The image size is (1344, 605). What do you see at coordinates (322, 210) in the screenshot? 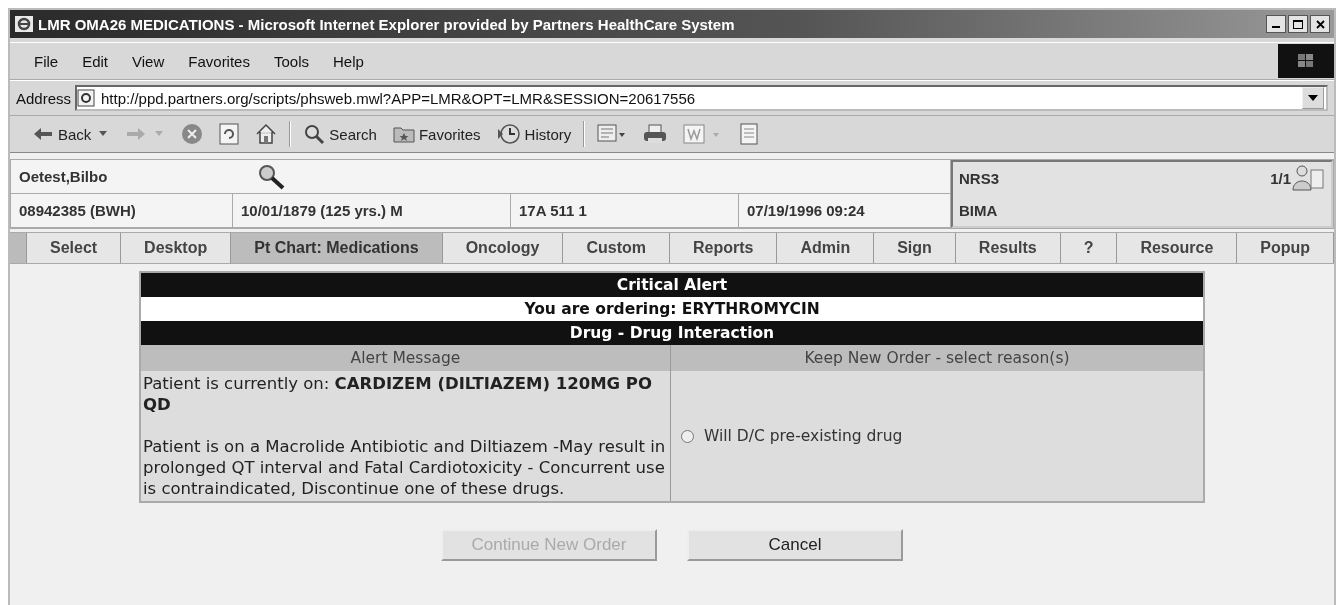
I see `birth-date: 10/01/1879 (125 yrs.) M` at bounding box center [322, 210].